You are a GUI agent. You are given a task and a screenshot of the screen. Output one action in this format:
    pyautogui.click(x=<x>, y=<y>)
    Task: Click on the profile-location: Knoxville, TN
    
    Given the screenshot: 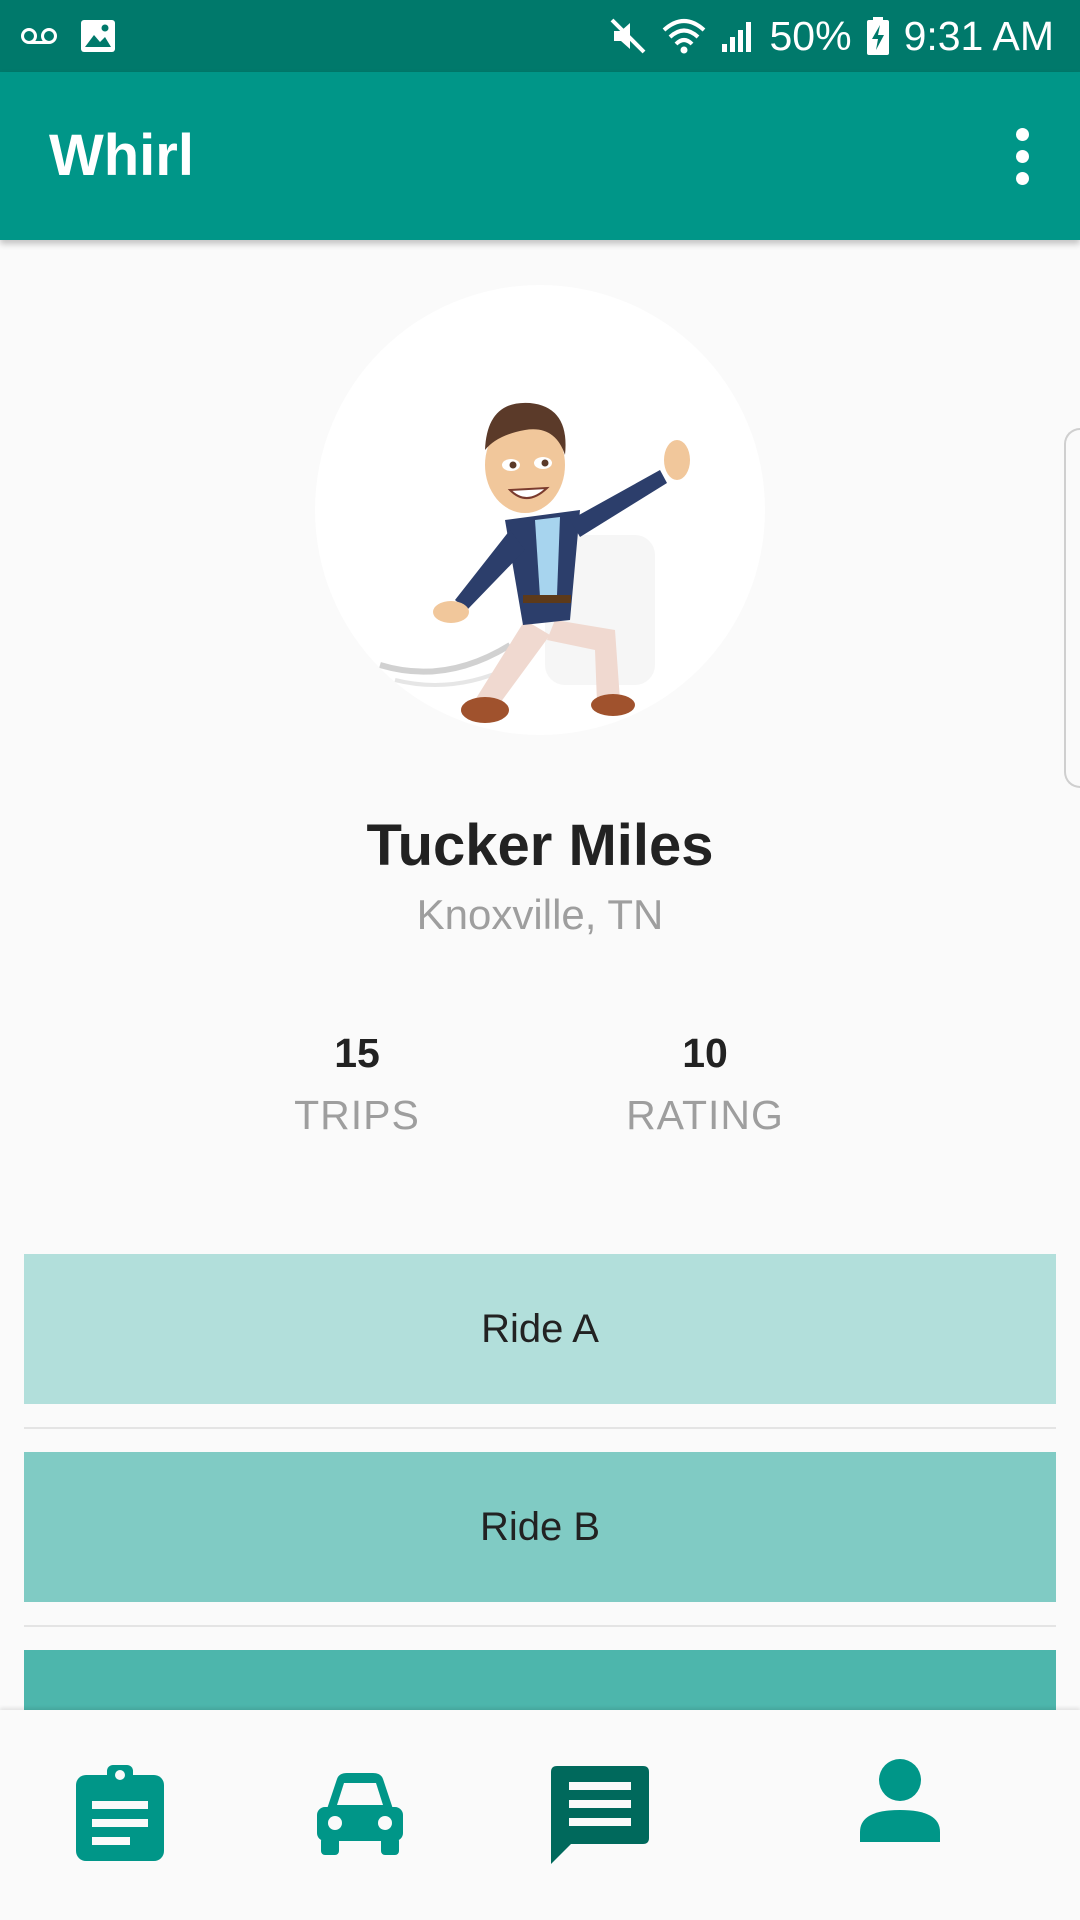 What is the action you would take?
    pyautogui.click(x=540, y=914)
    